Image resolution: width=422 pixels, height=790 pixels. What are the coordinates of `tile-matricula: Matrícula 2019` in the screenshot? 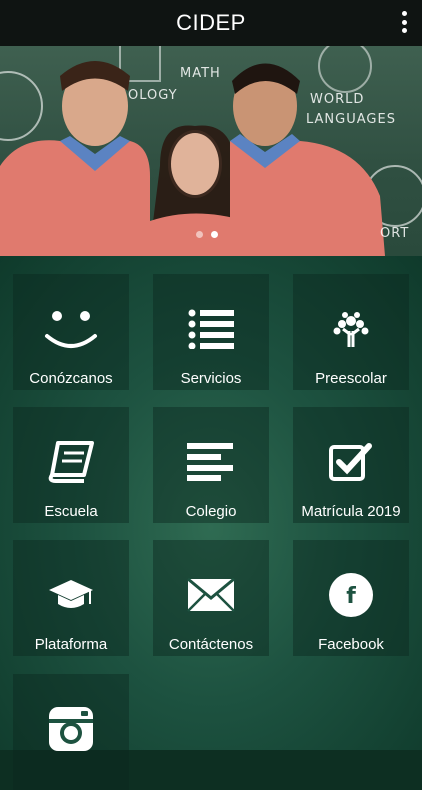 It's located at (351, 465).